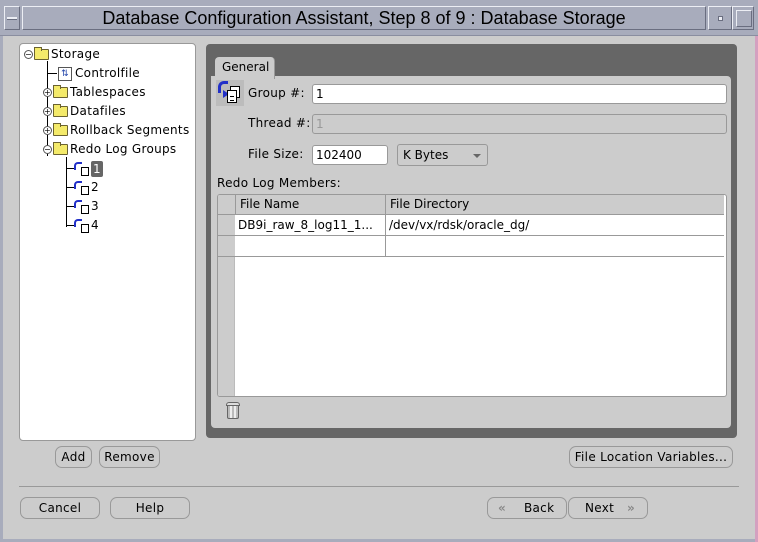  I want to click on tree-item-redo-group-4: 4, so click(86, 225).